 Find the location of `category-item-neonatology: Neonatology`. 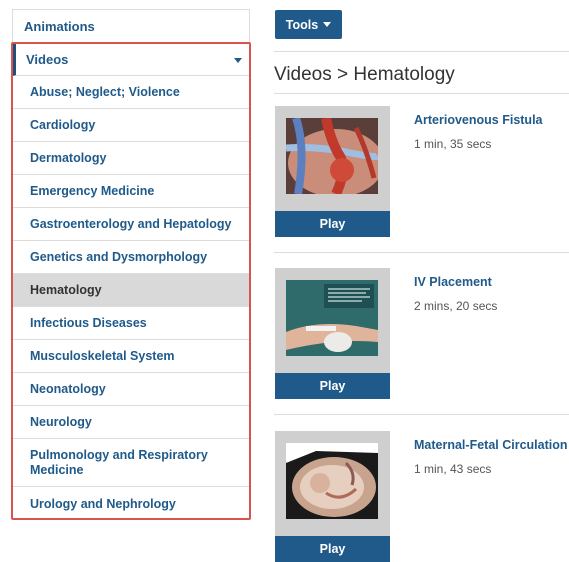

category-item-neonatology: Neonatology is located at coordinates (131, 389).